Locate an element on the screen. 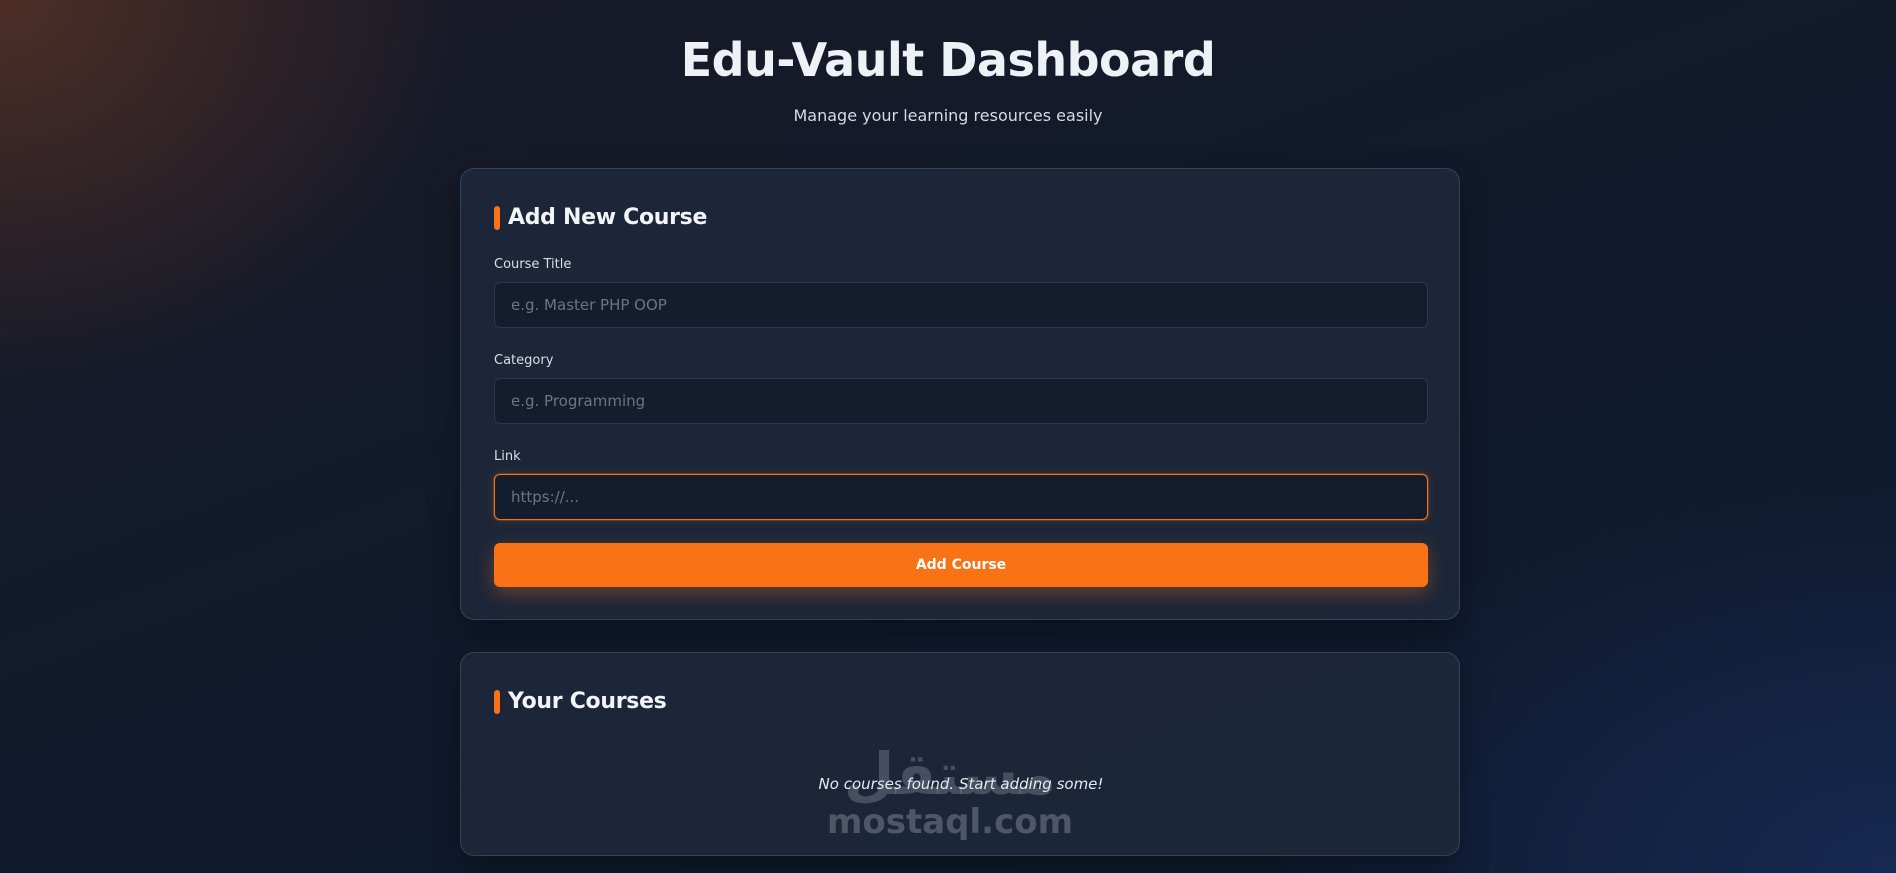  add-course-button: Add Course is located at coordinates (961, 565).